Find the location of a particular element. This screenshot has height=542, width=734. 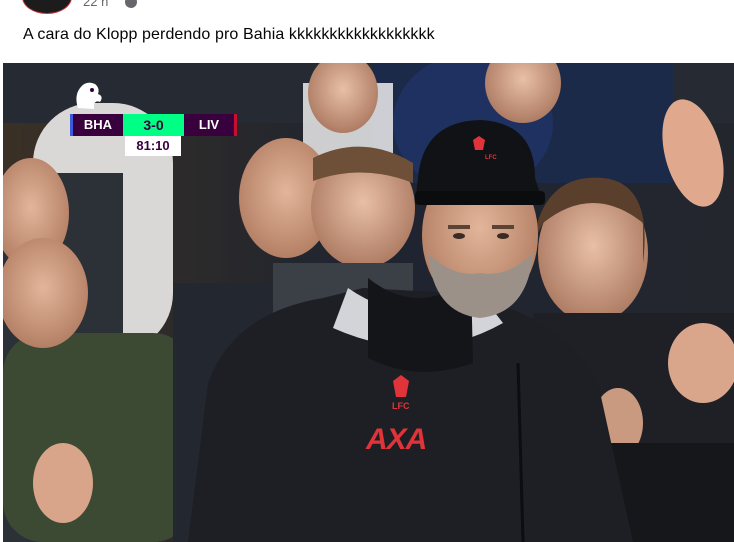

crowd-green-jacket is located at coordinates (98, 437).